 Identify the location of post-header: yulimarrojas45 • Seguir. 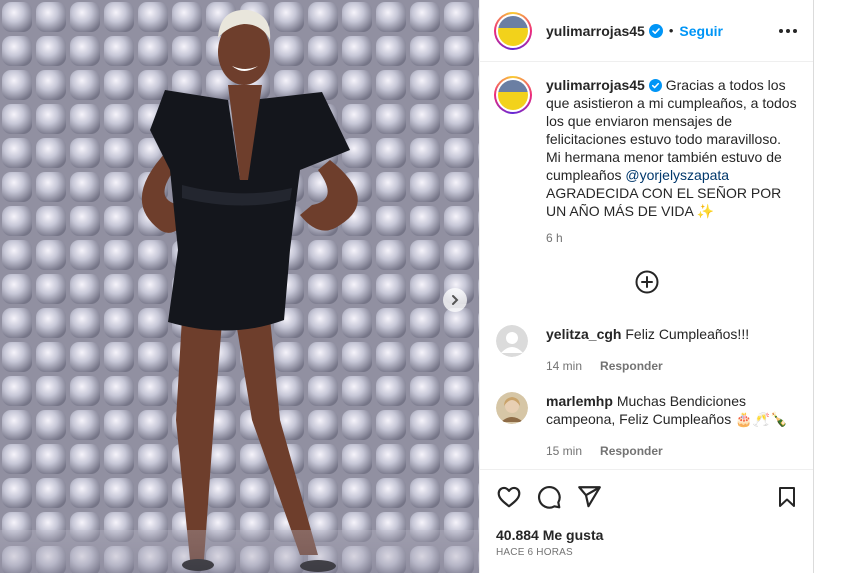
(647, 31).